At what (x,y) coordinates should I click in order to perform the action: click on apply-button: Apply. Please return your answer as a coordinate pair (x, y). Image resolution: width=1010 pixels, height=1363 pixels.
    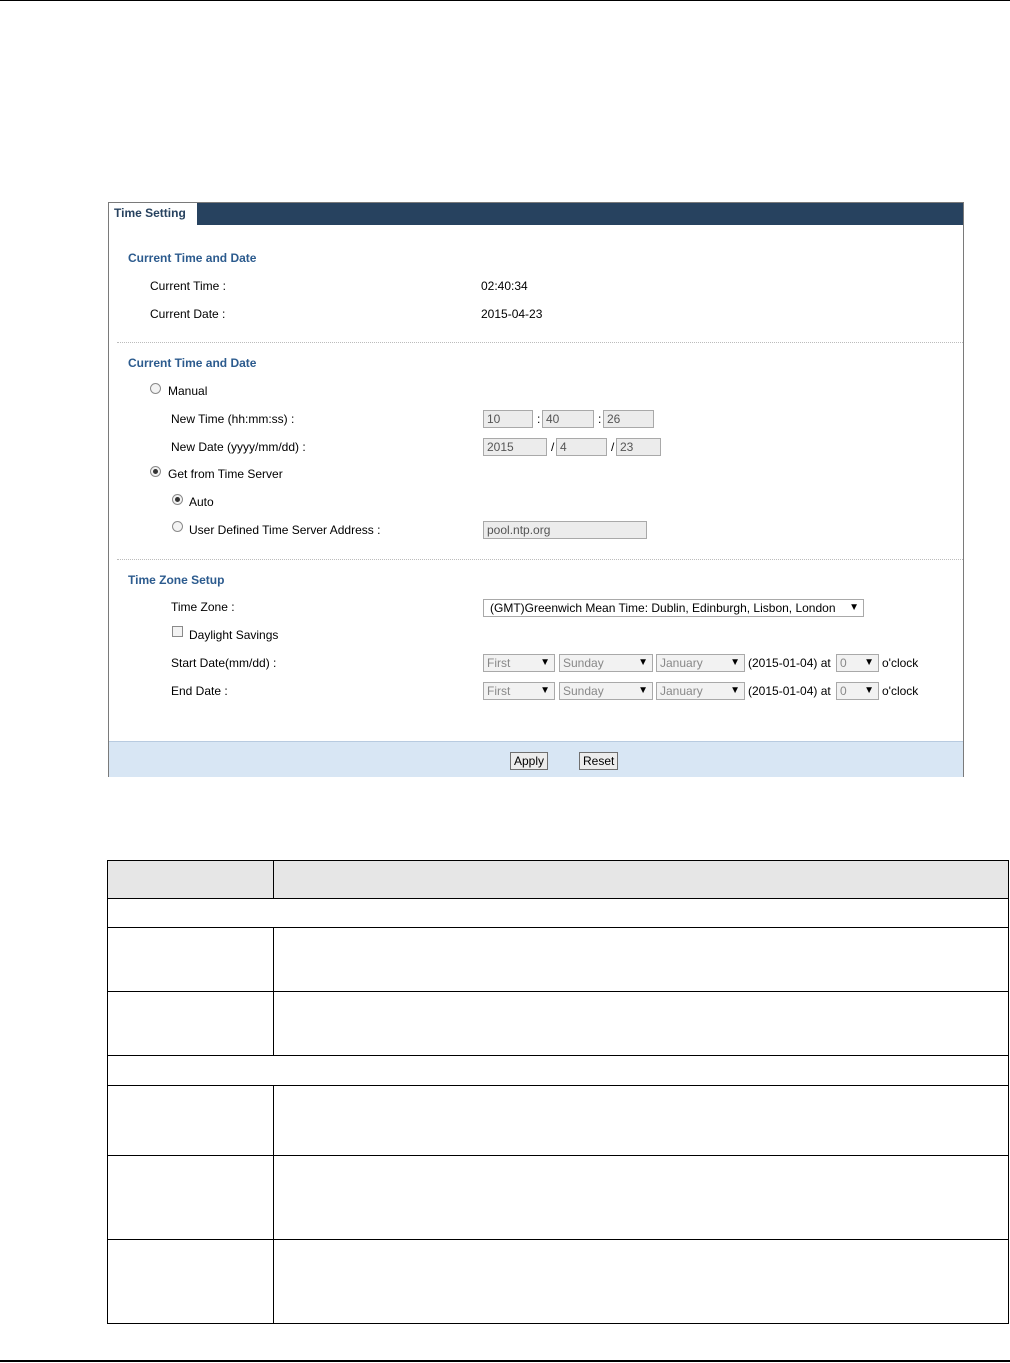
    Looking at the image, I should click on (529, 761).